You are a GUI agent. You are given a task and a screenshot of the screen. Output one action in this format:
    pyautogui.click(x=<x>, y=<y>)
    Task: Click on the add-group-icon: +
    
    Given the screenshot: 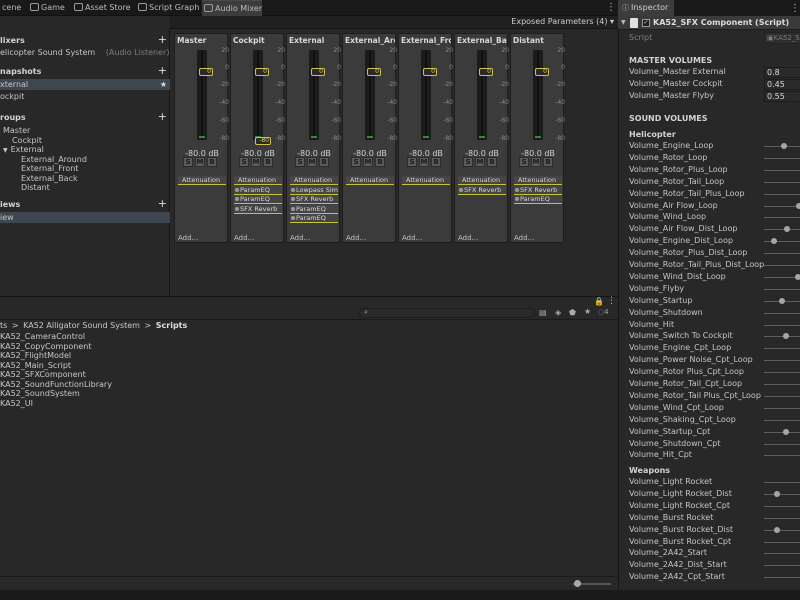 What is the action you would take?
    pyautogui.click(x=162, y=117)
    